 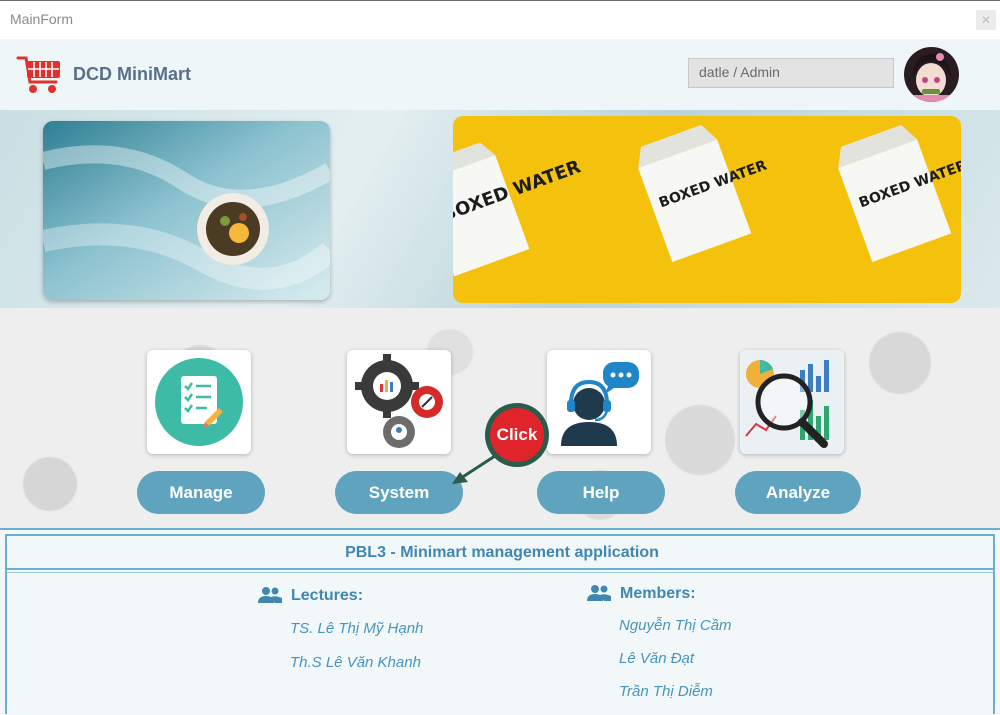 What do you see at coordinates (502, 552) in the screenshot?
I see `project-title: PBL3 - Minimart management application` at bounding box center [502, 552].